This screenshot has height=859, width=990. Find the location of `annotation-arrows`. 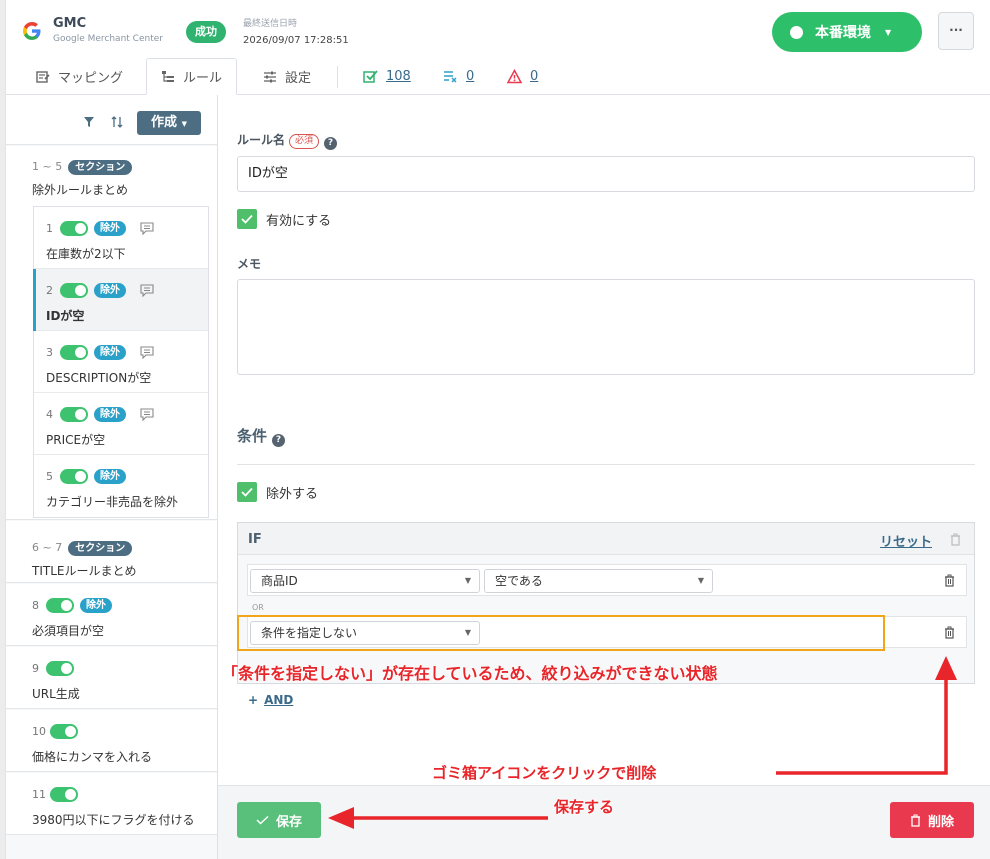

annotation-arrows is located at coordinates (642, 742).